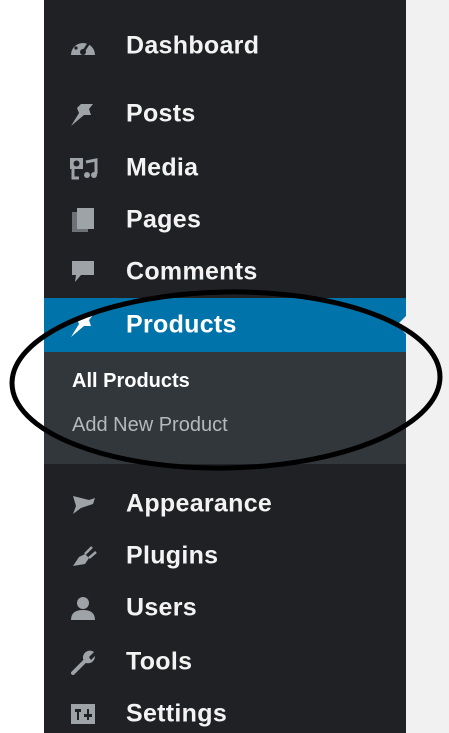 The image size is (449, 733). I want to click on media-icon, so click(83, 168).